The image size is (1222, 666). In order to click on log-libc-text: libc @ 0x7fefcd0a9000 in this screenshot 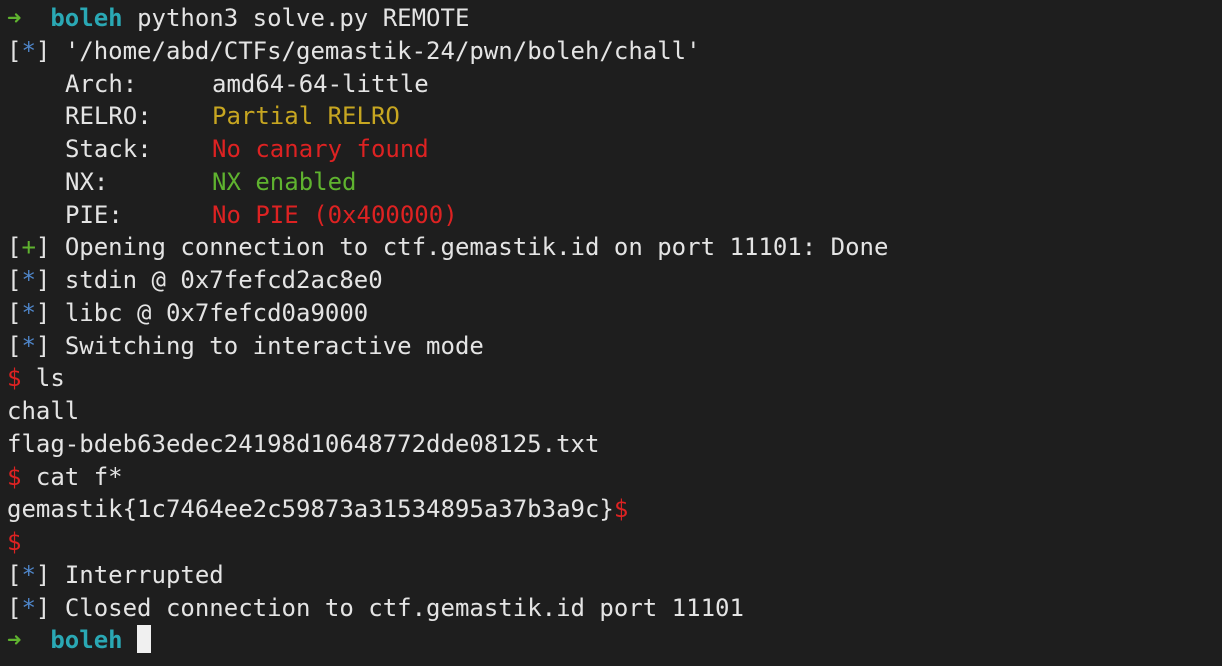, I will do `click(216, 312)`.